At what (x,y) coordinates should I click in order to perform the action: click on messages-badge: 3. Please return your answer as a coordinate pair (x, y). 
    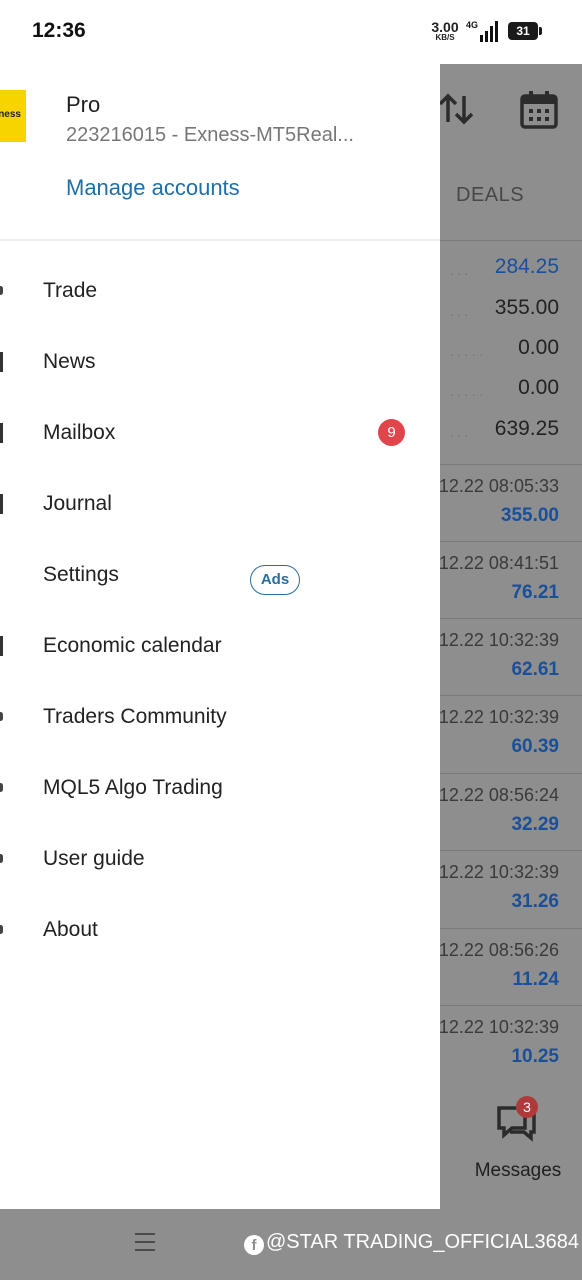
    Looking at the image, I should click on (527, 1107).